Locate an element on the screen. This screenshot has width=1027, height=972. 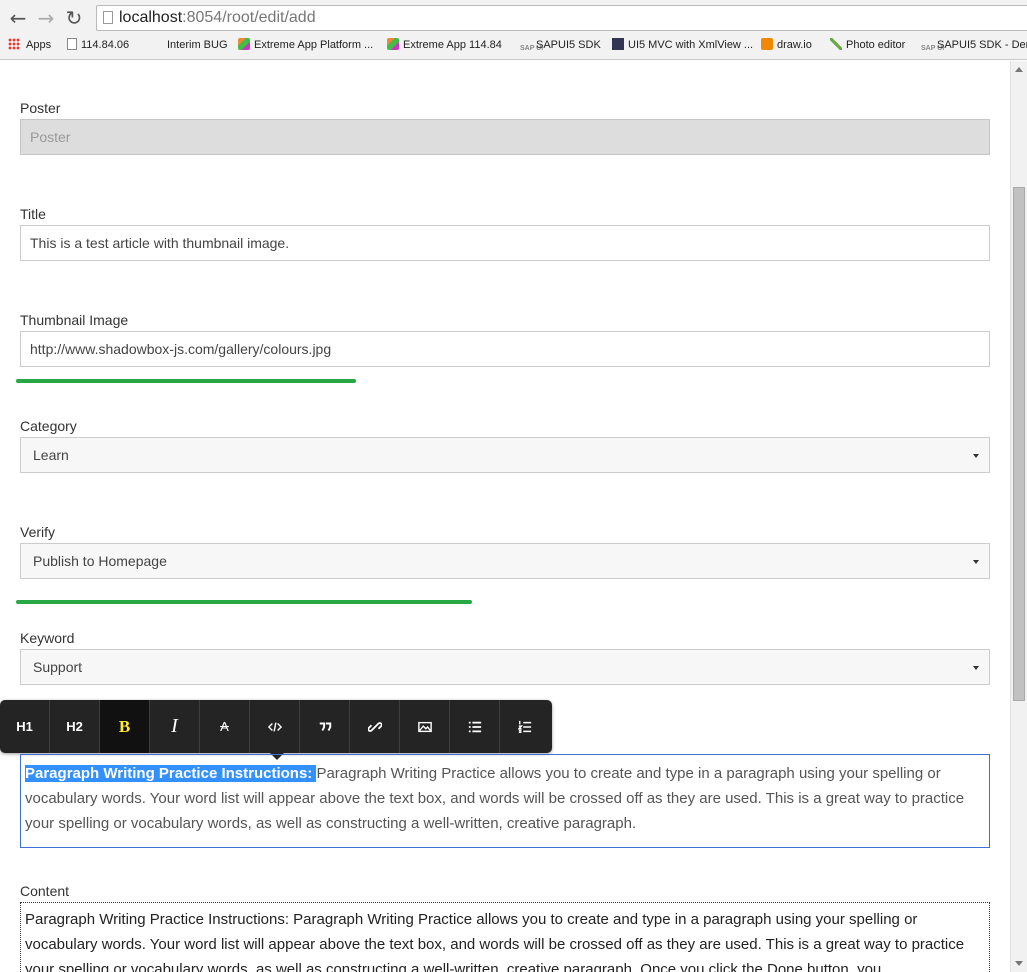
poster-label: Poster is located at coordinates (40, 108).